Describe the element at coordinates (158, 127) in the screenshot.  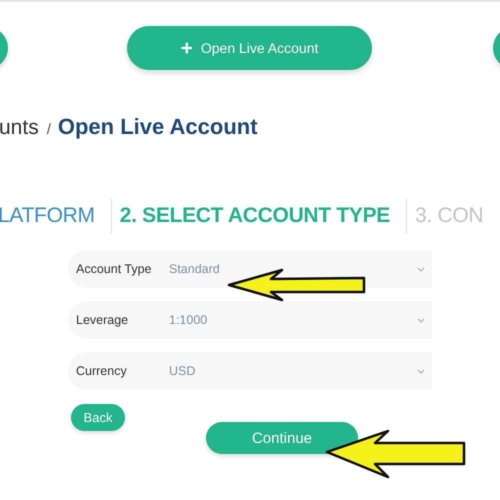
I see `page-title: Open Live Account` at that location.